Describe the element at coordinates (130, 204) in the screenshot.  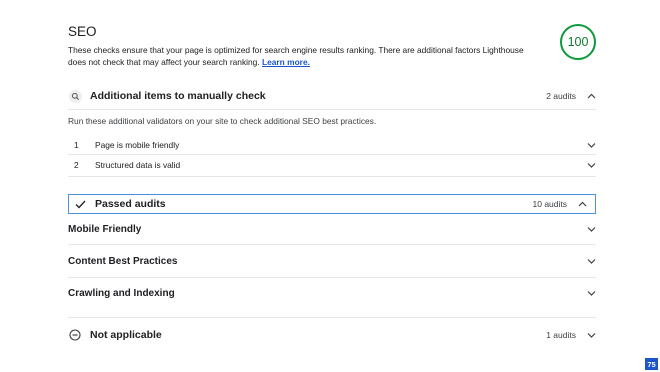
I see `passed-audits-title: Passed audits` at that location.